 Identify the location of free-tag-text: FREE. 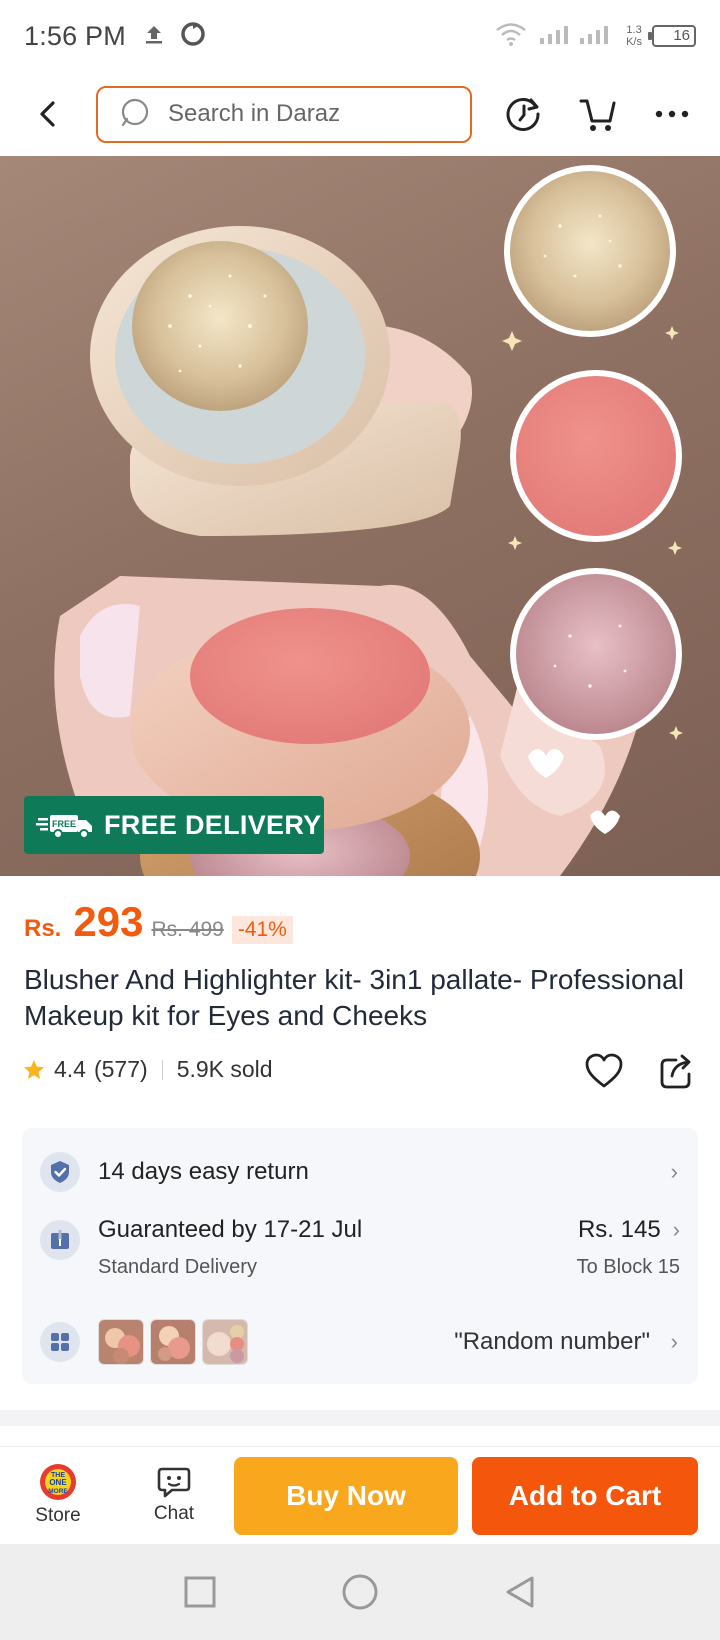
(64, 824).